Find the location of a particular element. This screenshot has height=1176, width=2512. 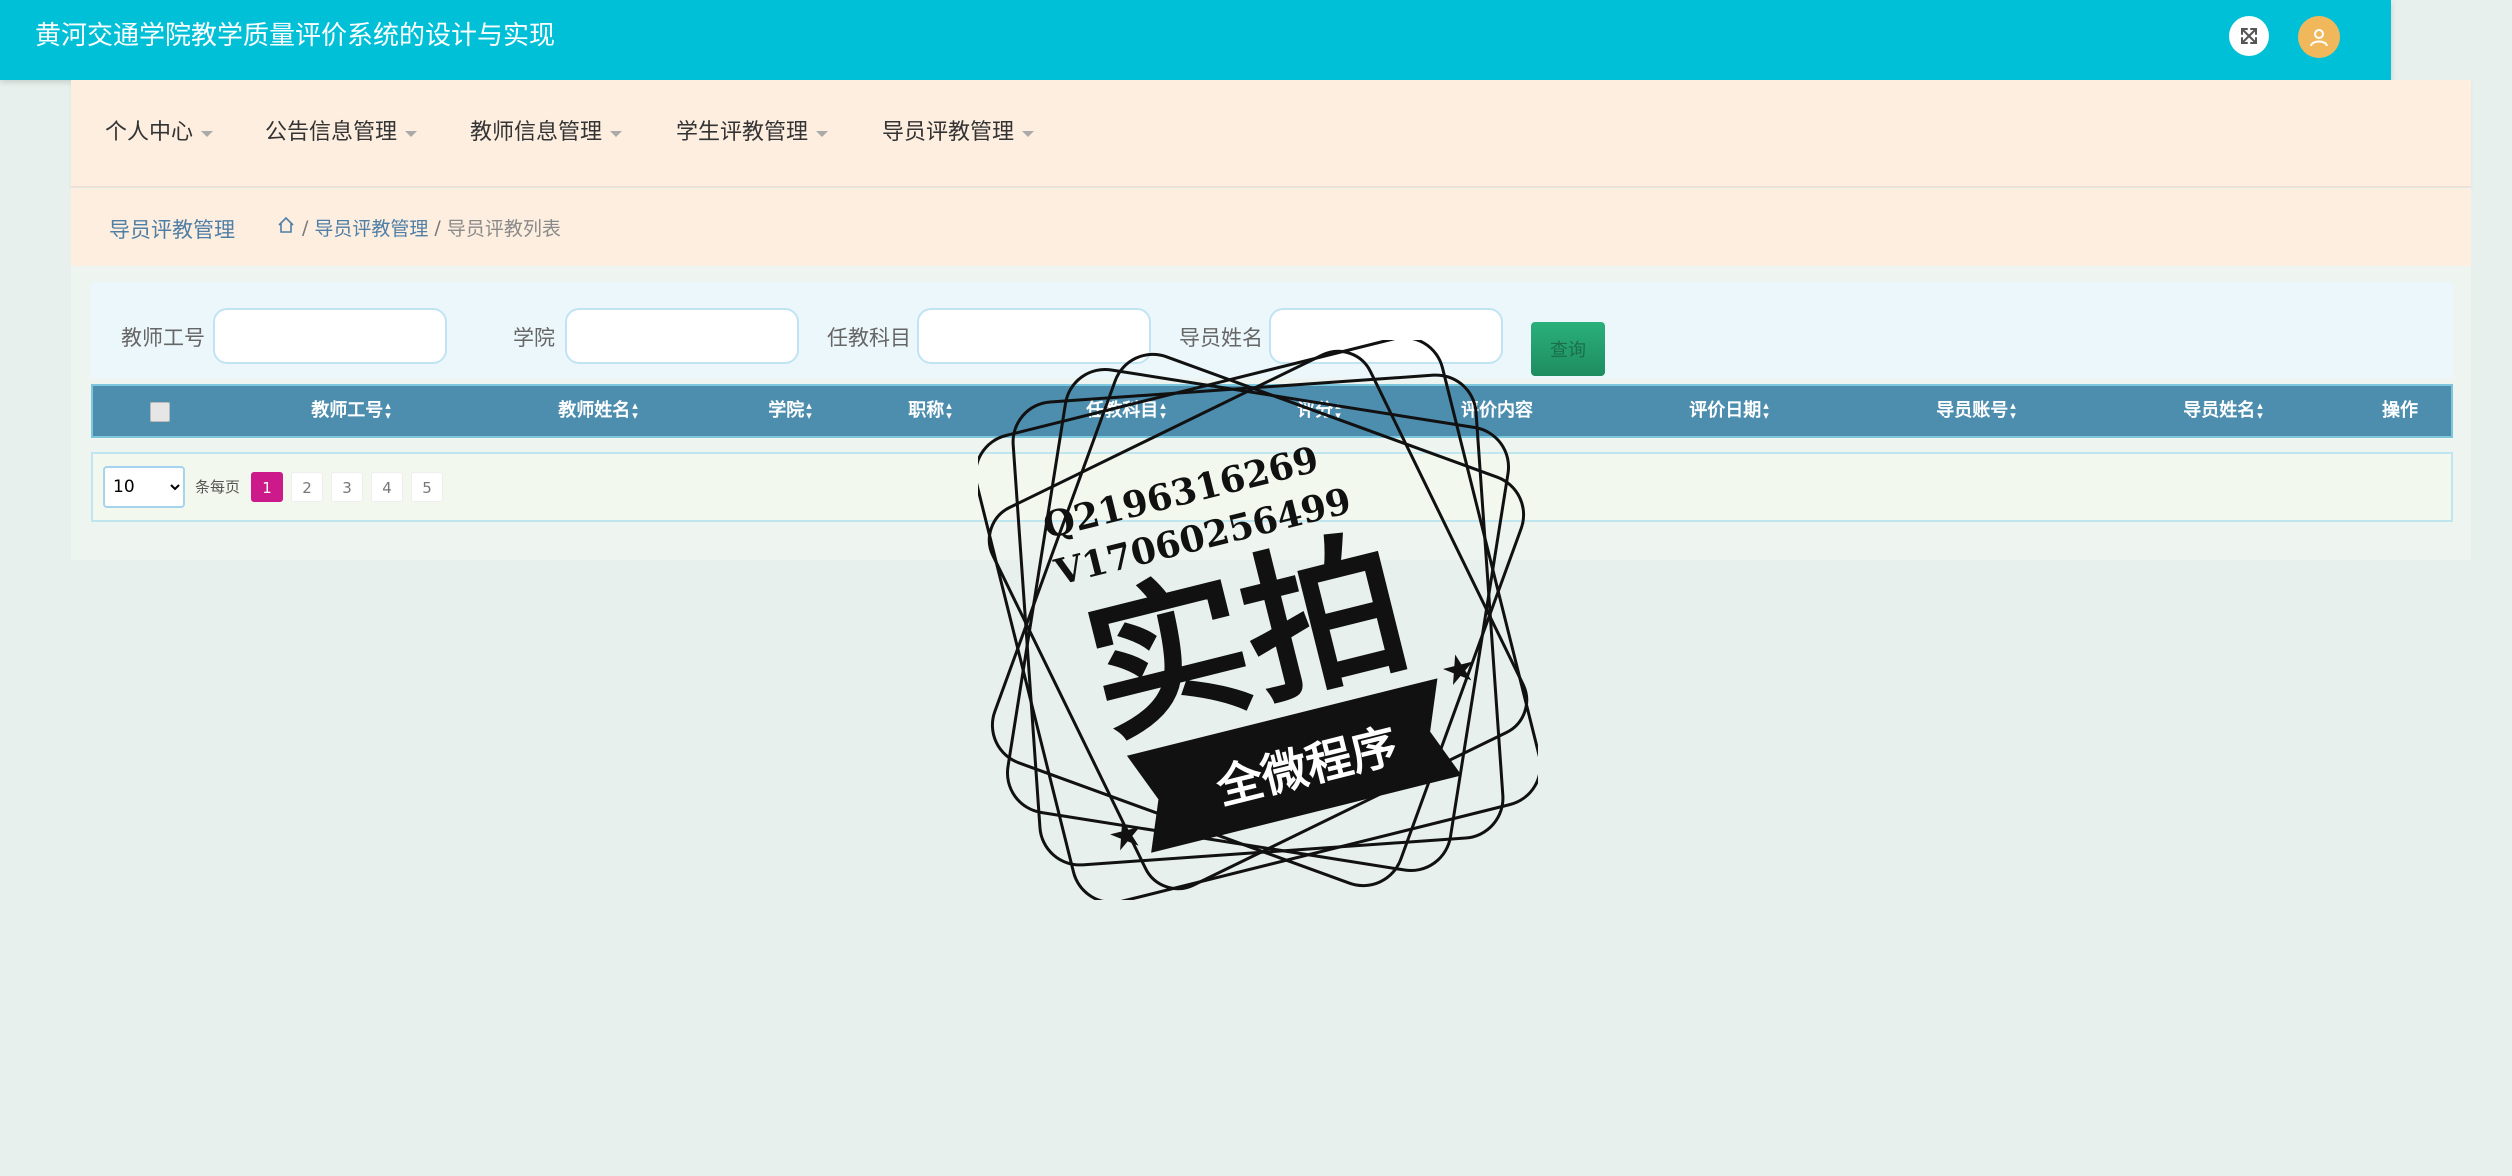

page-button-5: 5 is located at coordinates (427, 487).